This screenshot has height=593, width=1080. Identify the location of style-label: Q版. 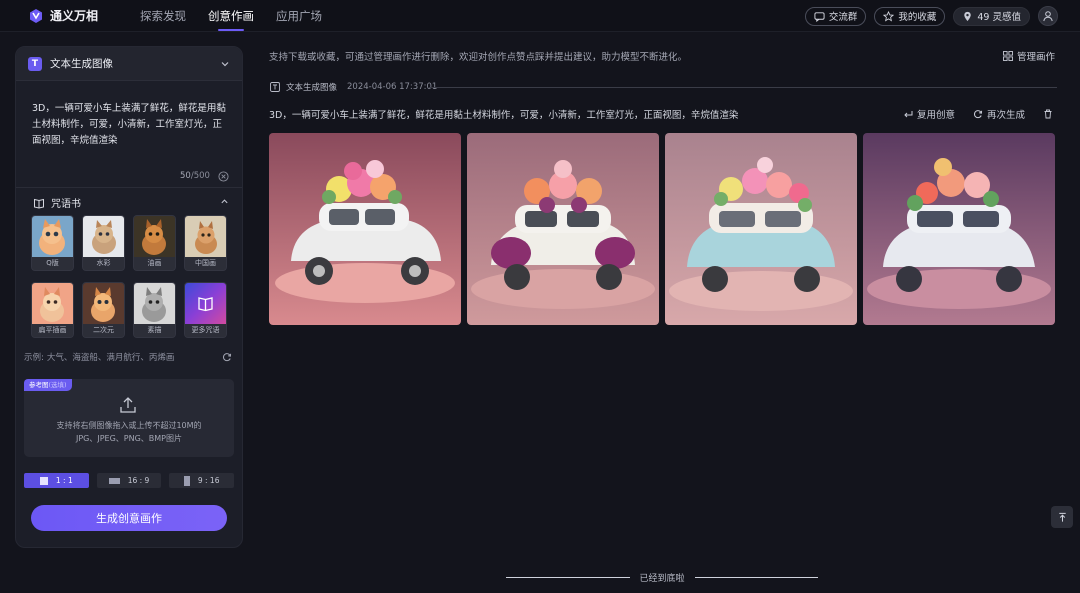
(52, 263).